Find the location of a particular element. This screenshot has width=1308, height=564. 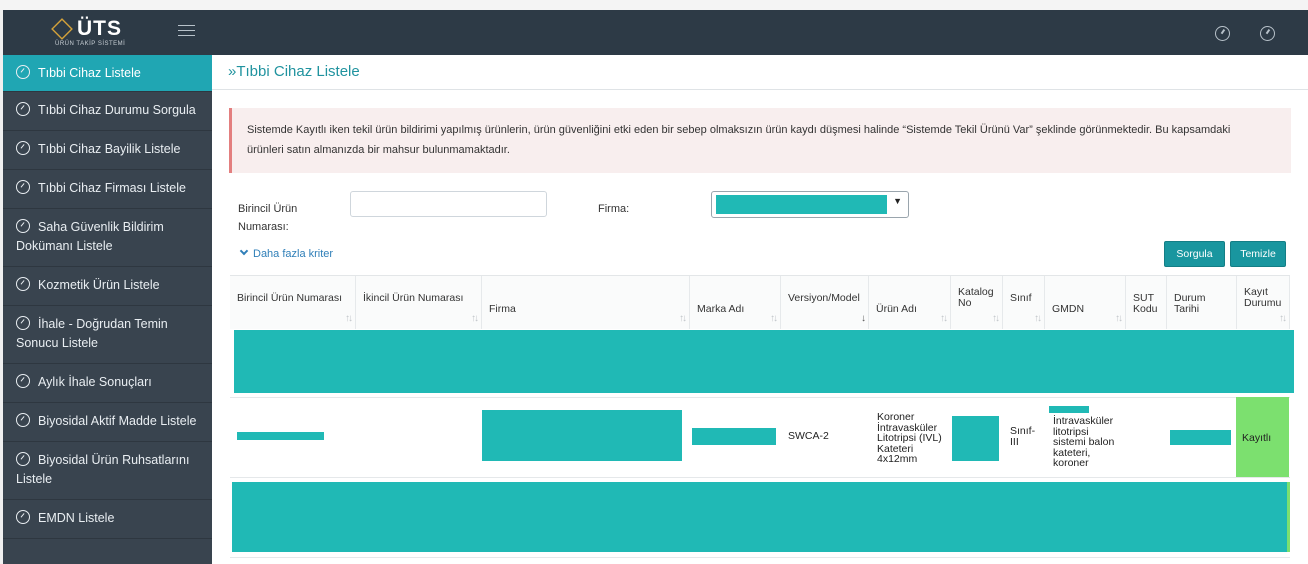

redacted-company-value is located at coordinates (801, 204).